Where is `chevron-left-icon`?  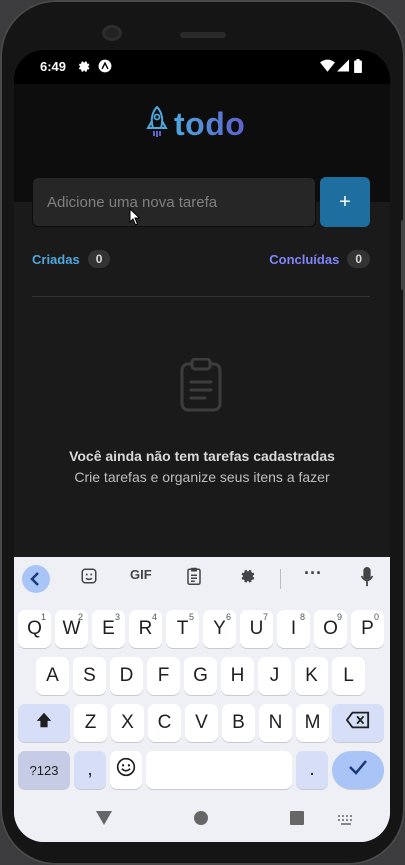 chevron-left-icon is located at coordinates (34, 579).